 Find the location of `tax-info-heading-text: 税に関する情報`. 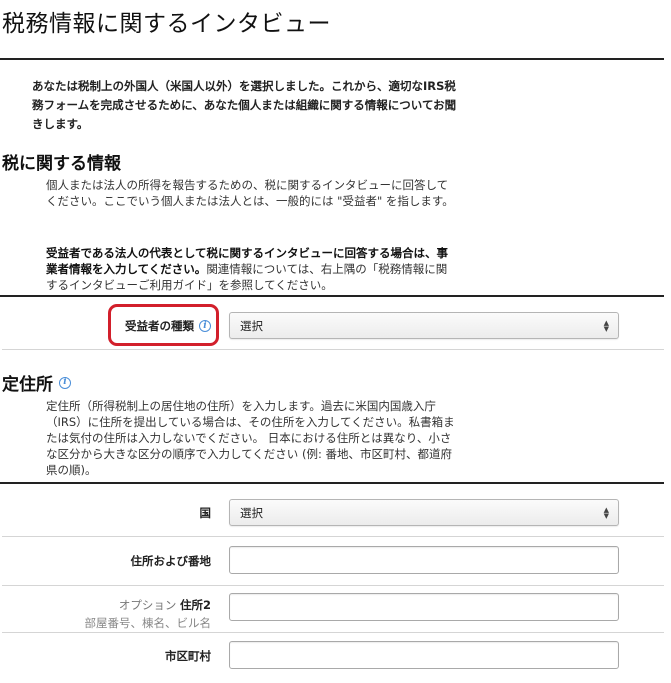

tax-info-heading-text: 税に関する情報 is located at coordinates (61, 164).